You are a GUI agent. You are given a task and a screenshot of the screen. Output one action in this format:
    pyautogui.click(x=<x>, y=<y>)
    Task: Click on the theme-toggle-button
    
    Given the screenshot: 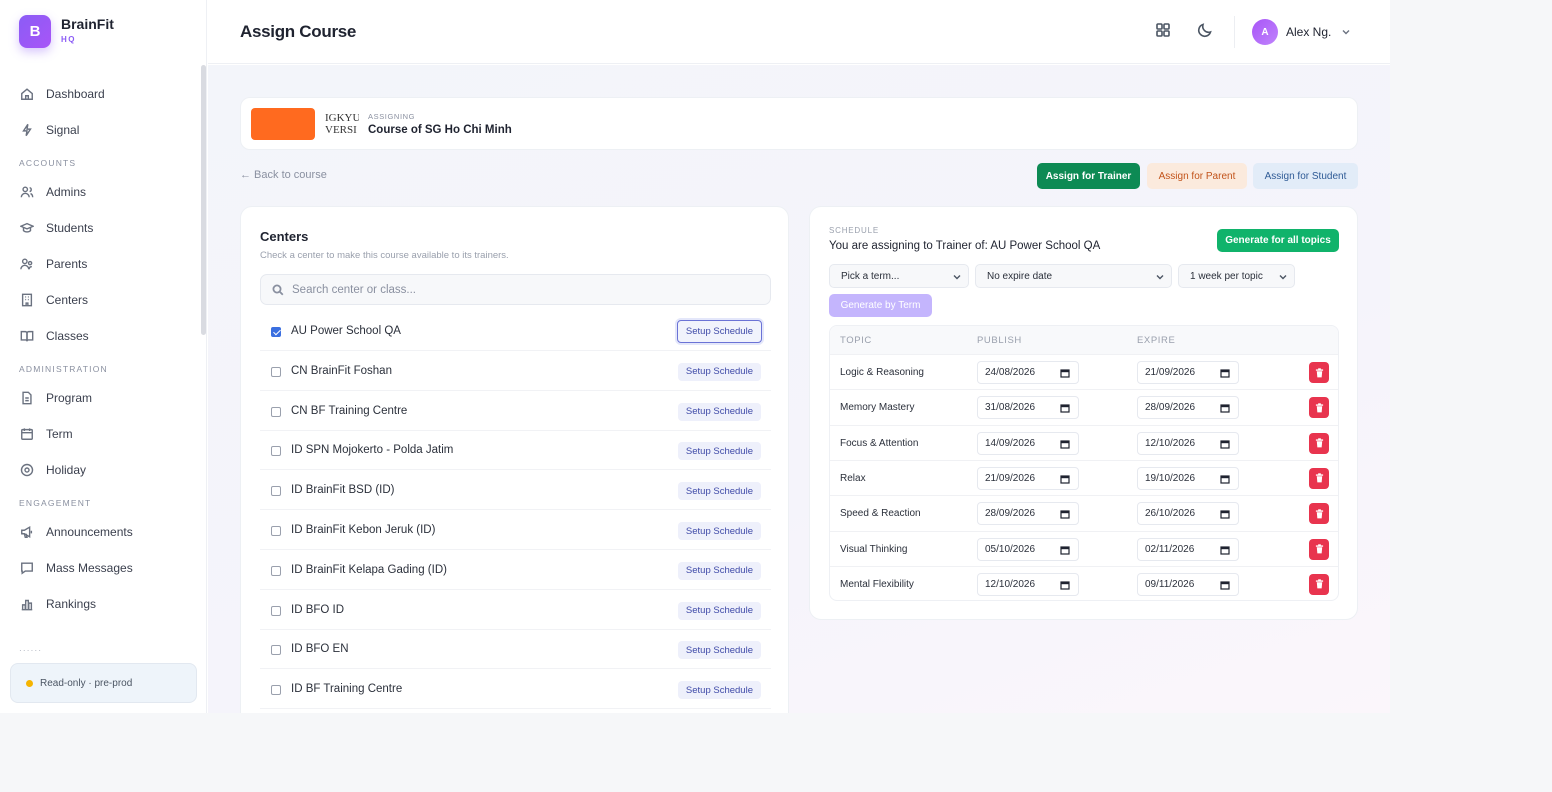 What is the action you would take?
    pyautogui.click(x=1206, y=31)
    